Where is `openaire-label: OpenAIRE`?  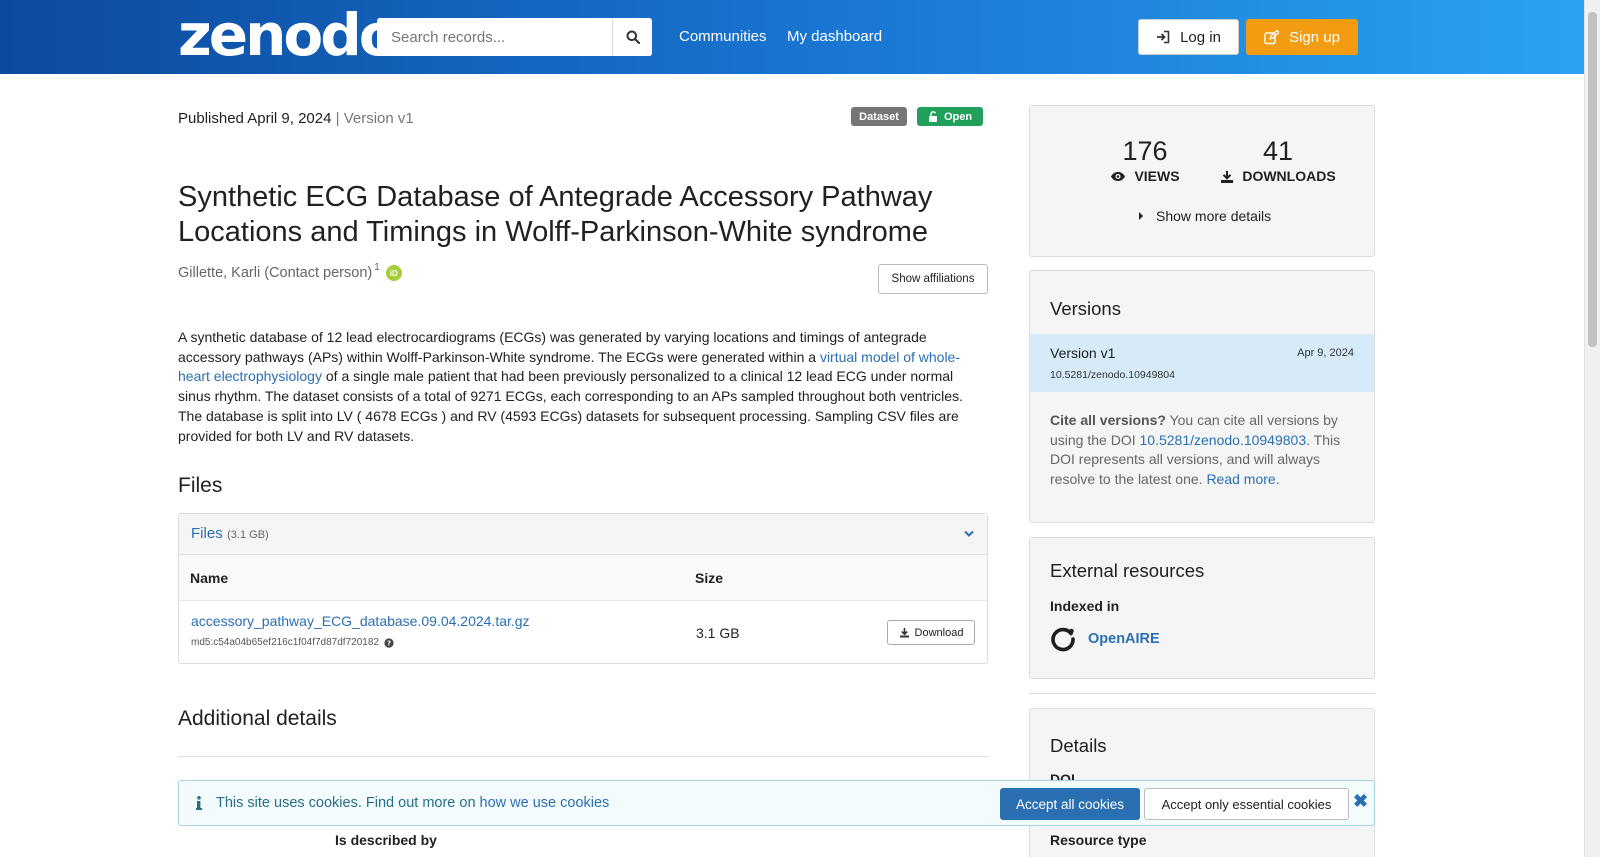
openaire-label: OpenAIRE is located at coordinates (1124, 639).